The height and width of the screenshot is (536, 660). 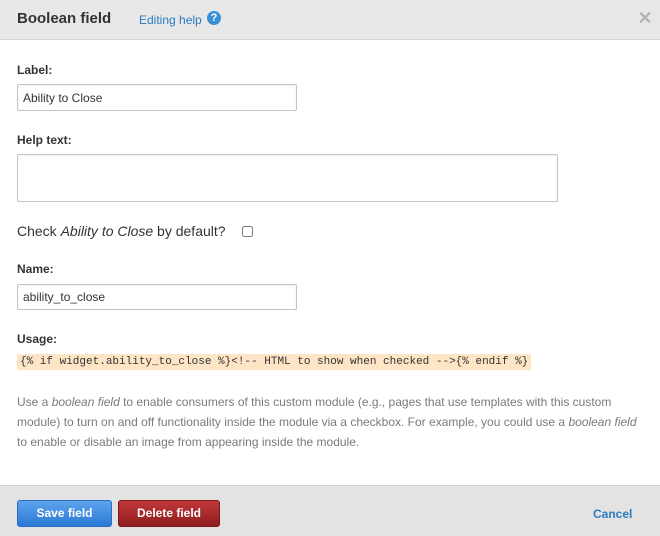 What do you see at coordinates (645, 18) in the screenshot?
I see `close-icon: ✕` at bounding box center [645, 18].